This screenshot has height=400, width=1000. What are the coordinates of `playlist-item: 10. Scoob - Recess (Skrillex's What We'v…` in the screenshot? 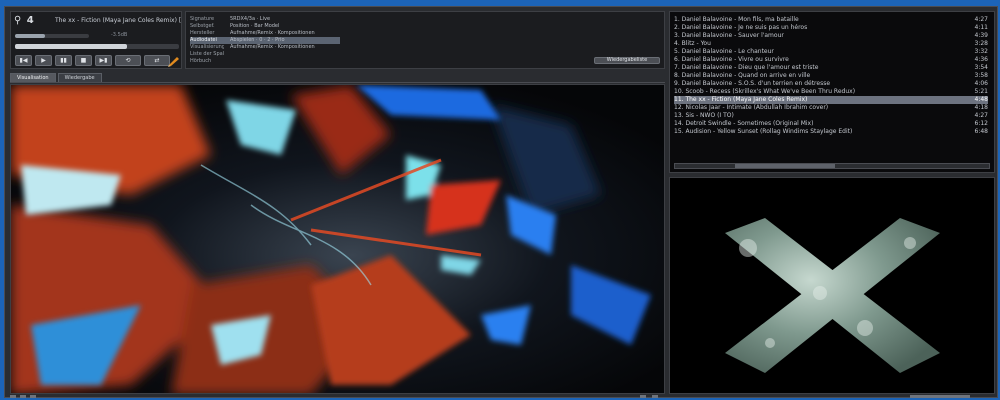 It's located at (831, 92).